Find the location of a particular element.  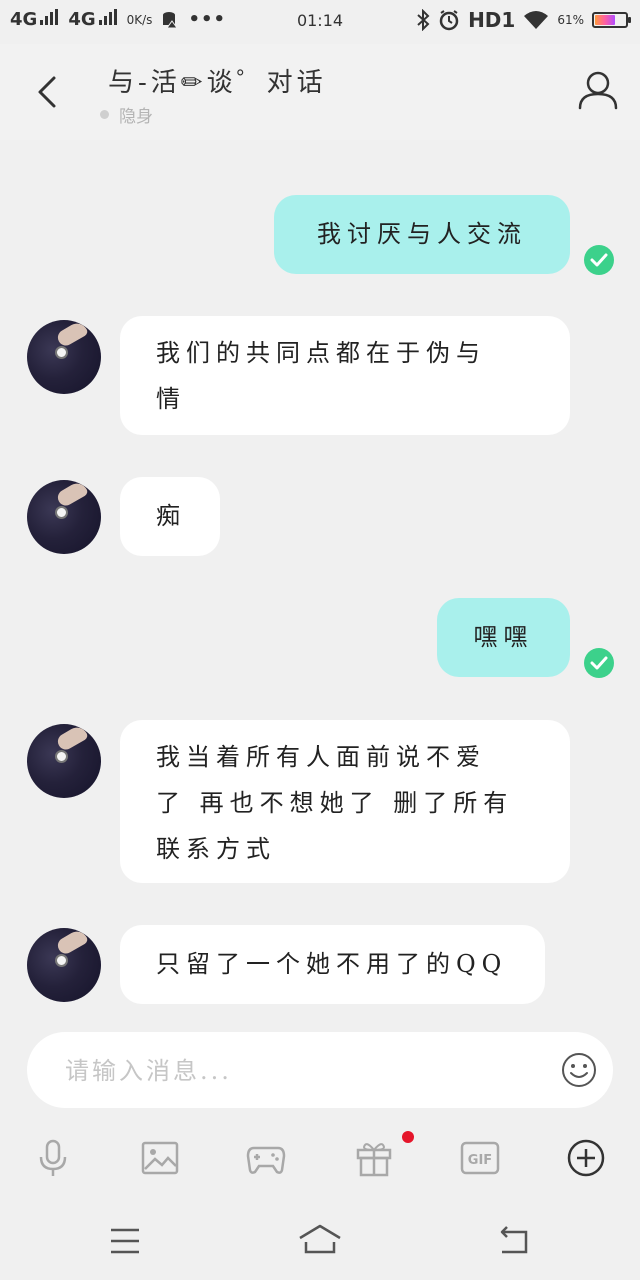

profile-button is located at coordinates (598, 90).